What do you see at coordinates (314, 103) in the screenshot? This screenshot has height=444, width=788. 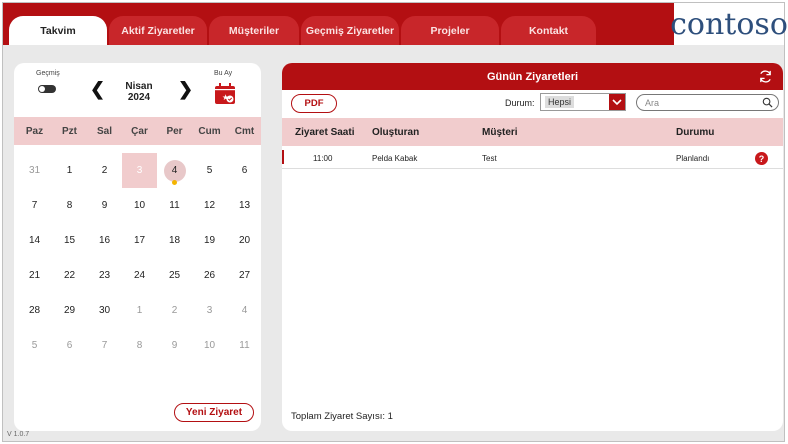 I see `pdf-button: PDF` at bounding box center [314, 103].